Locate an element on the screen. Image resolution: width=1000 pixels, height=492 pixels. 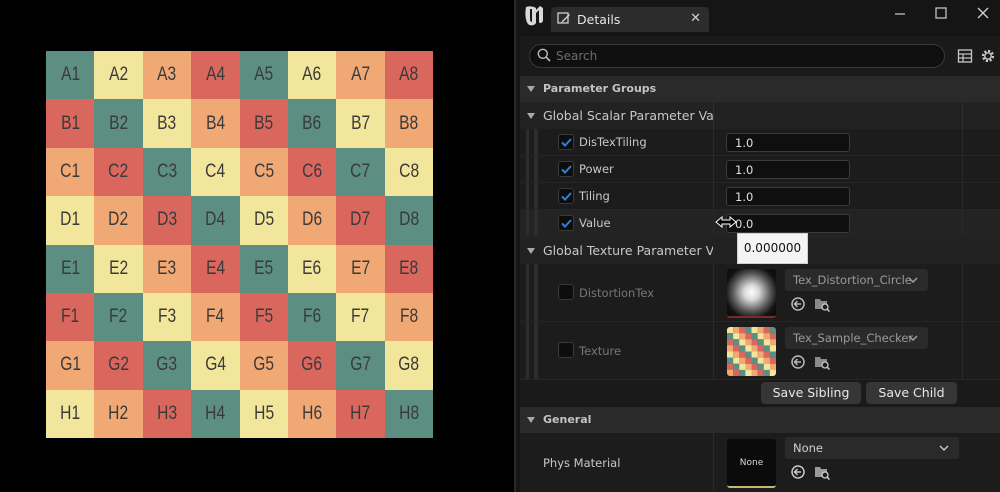
checker-cell: D3 is located at coordinates (167, 220).